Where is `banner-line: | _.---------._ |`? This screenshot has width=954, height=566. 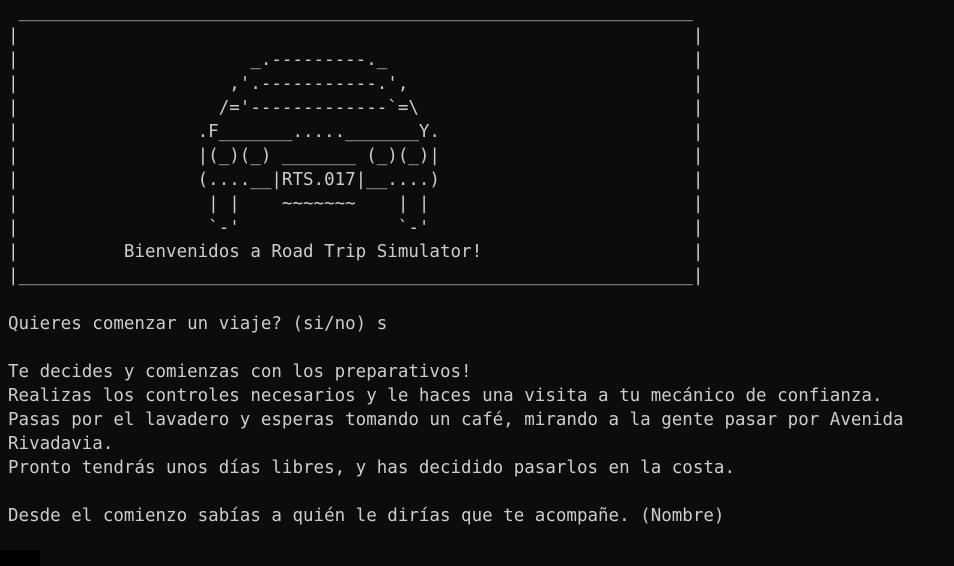
banner-line: | _.---------._ | is located at coordinates (356, 60).